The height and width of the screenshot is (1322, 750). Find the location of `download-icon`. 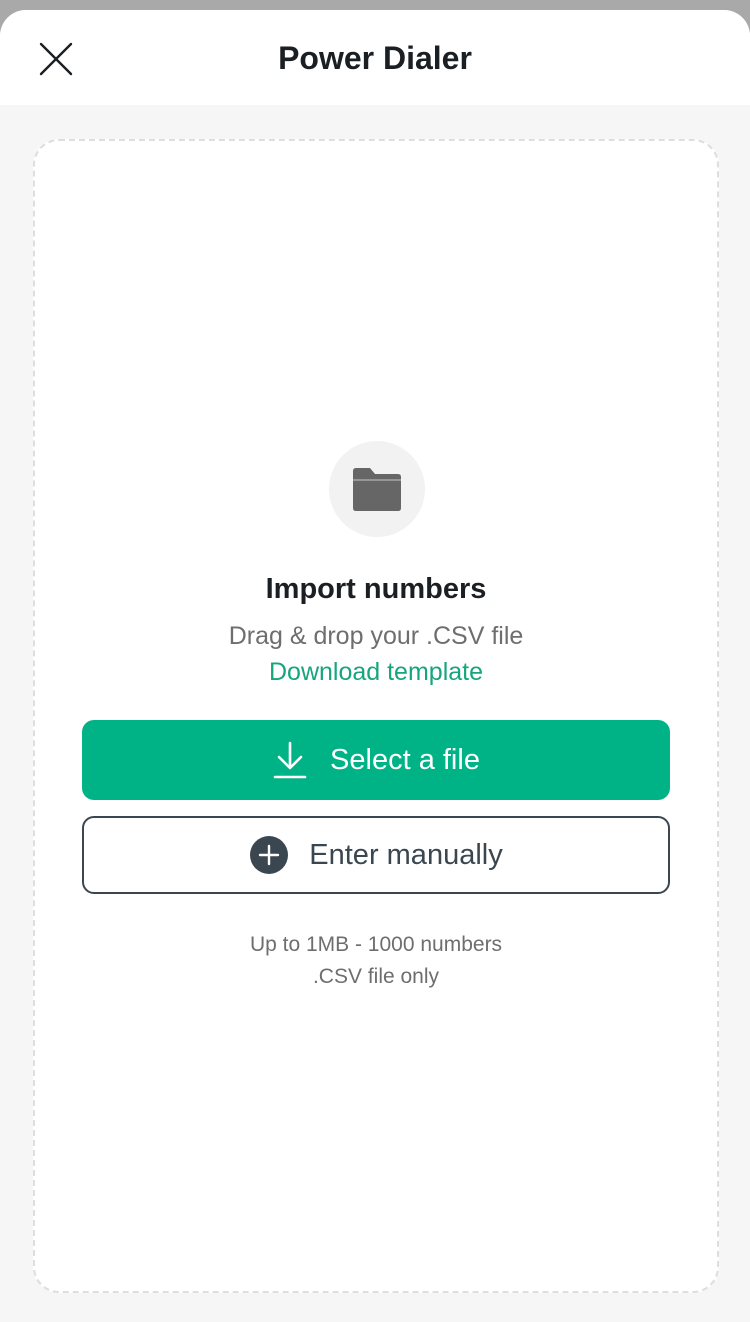

download-icon is located at coordinates (290, 760).